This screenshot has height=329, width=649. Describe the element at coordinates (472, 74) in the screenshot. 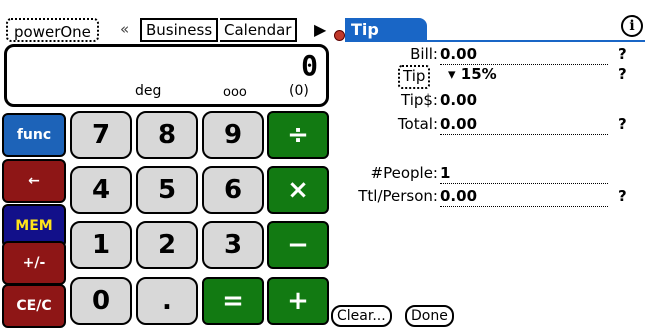

I see `tip-percent-value: ▾ 15%` at that location.